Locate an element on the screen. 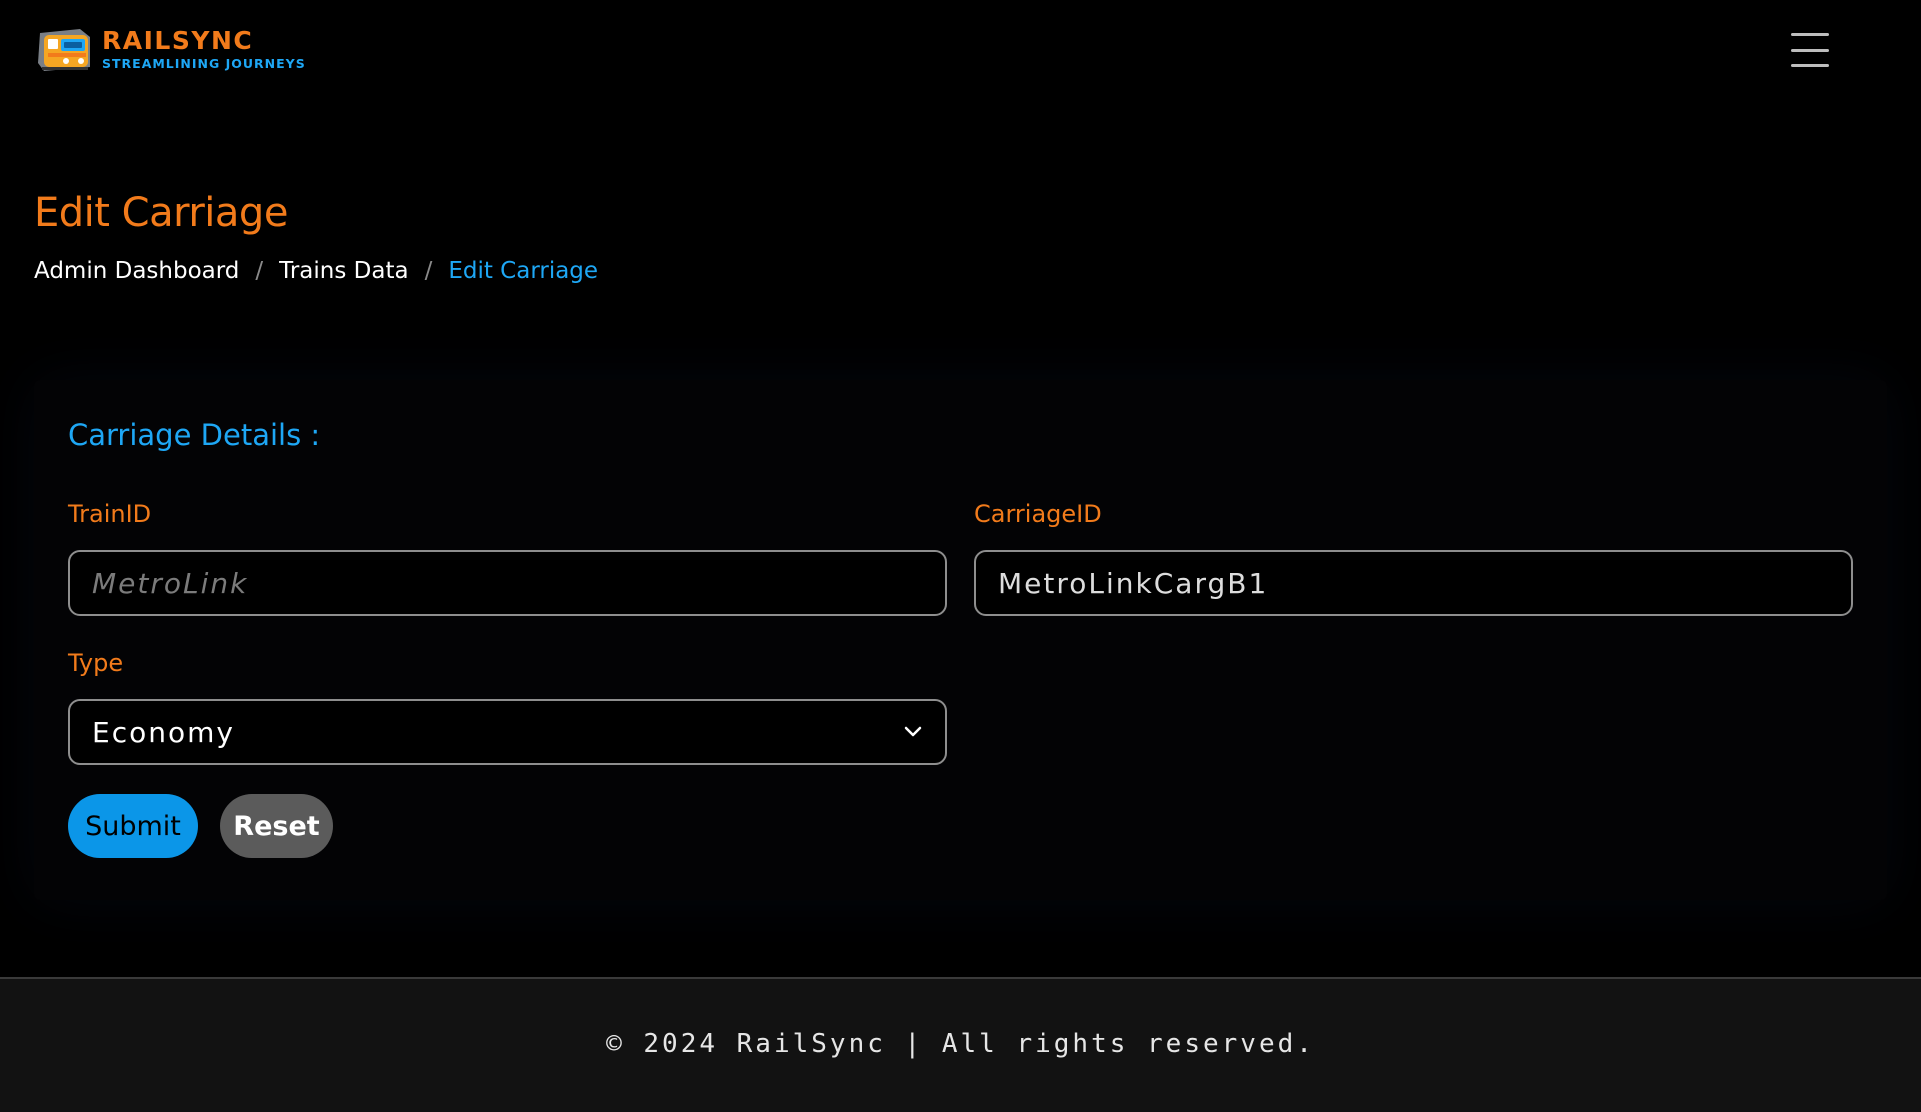 Image resolution: width=1921 pixels, height=1112 pixels. page-title: Edit Carriage is located at coordinates (161, 213).